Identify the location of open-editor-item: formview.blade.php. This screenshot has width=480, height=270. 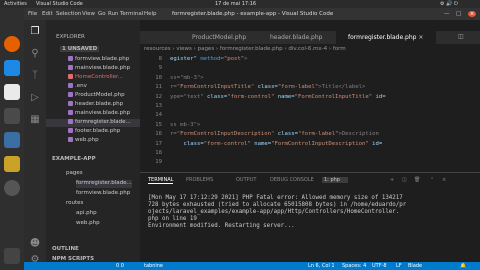
(98, 60).